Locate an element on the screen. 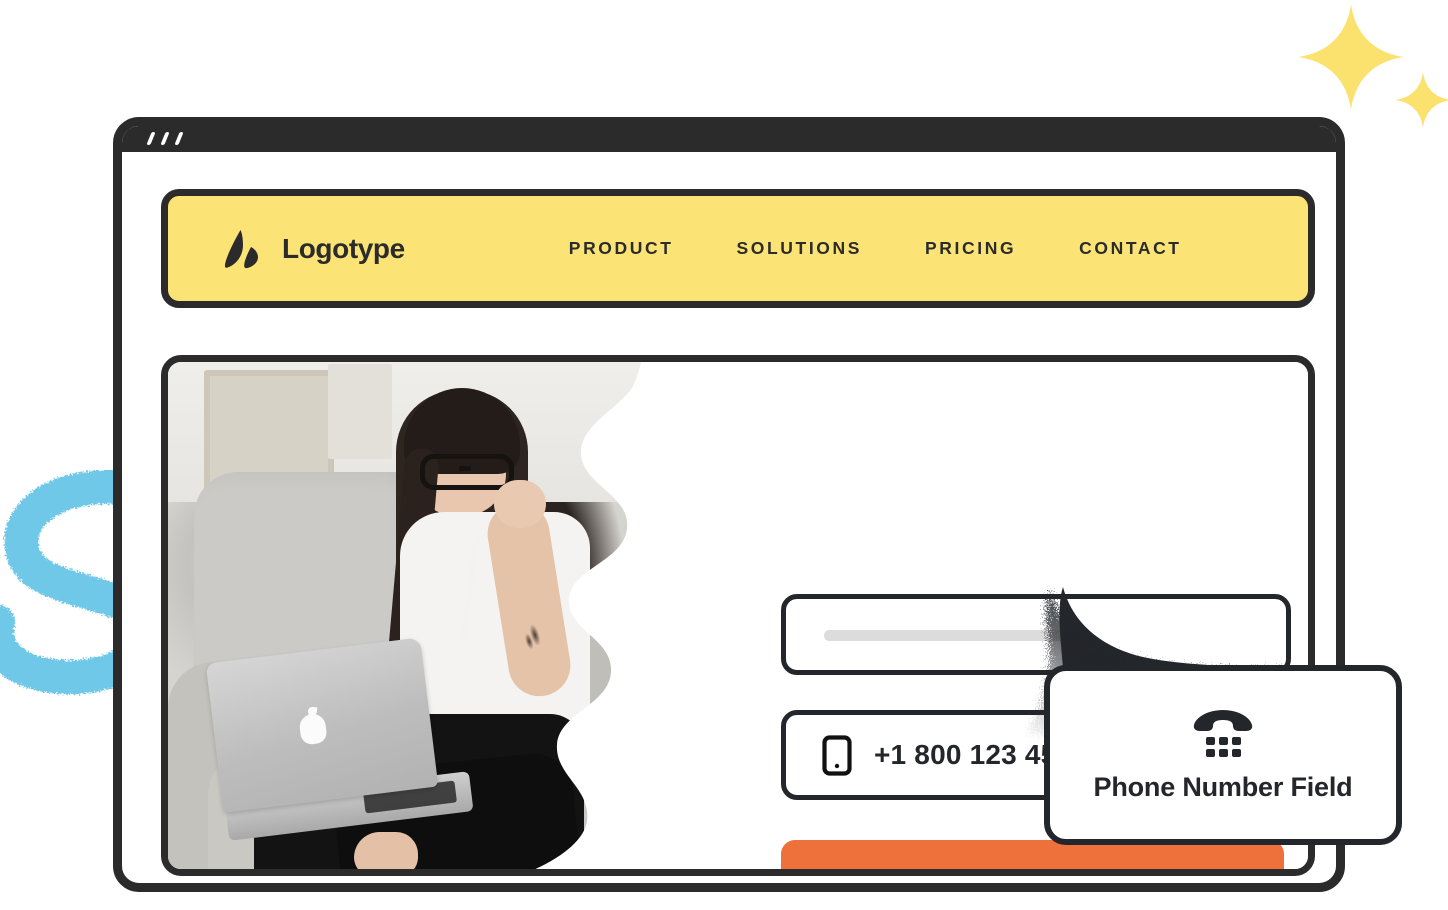  brand-name: Logotype is located at coordinates (343, 248).